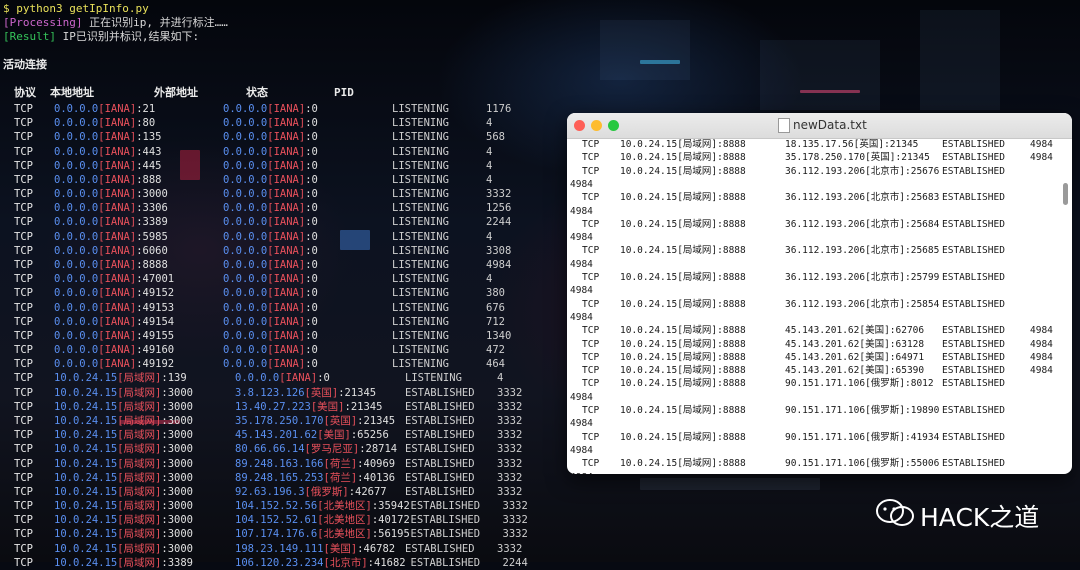 This screenshot has width=1080, height=570. I want to click on watermark: HACK之道, so click(965, 514).